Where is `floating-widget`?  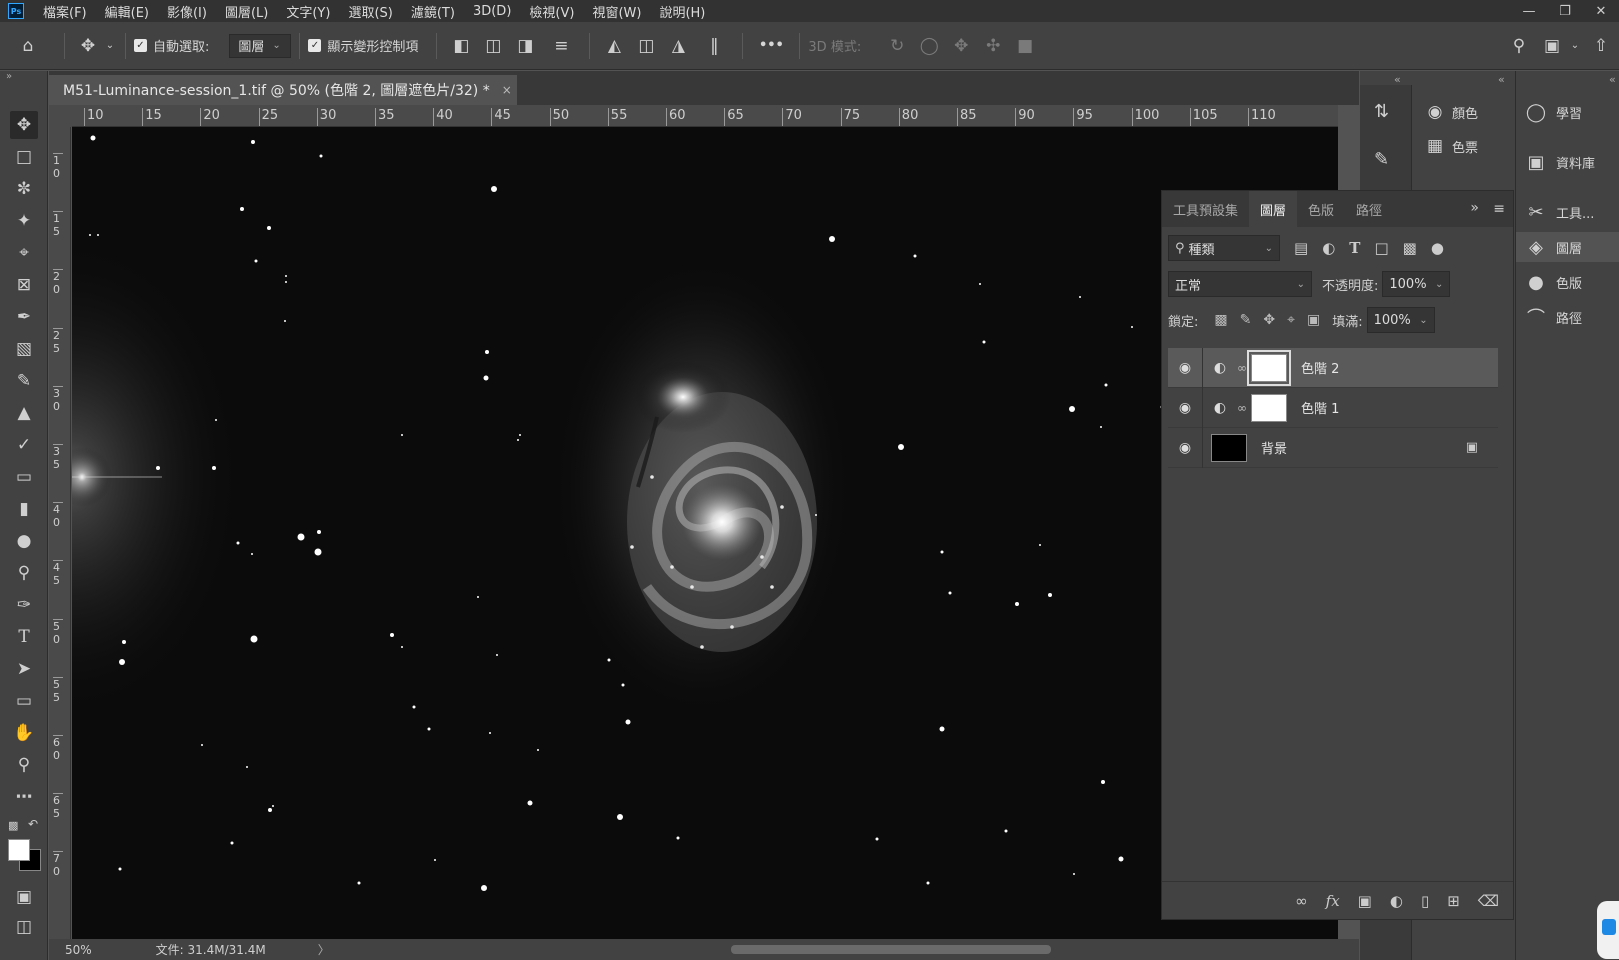
floating-widget is located at coordinates (1608, 930).